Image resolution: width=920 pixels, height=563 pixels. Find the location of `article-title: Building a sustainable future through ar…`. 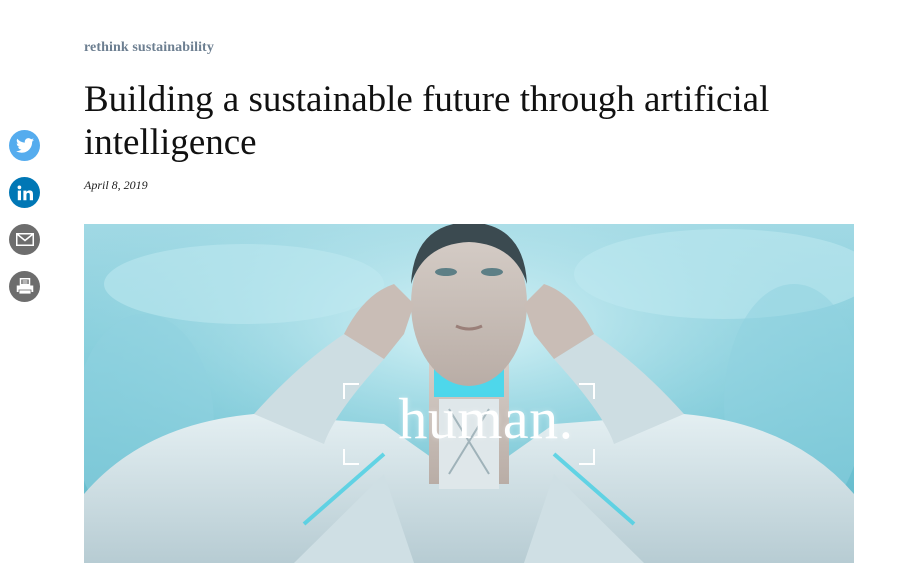

article-title: Building a sustainable future through ar… is located at coordinates (427, 121).